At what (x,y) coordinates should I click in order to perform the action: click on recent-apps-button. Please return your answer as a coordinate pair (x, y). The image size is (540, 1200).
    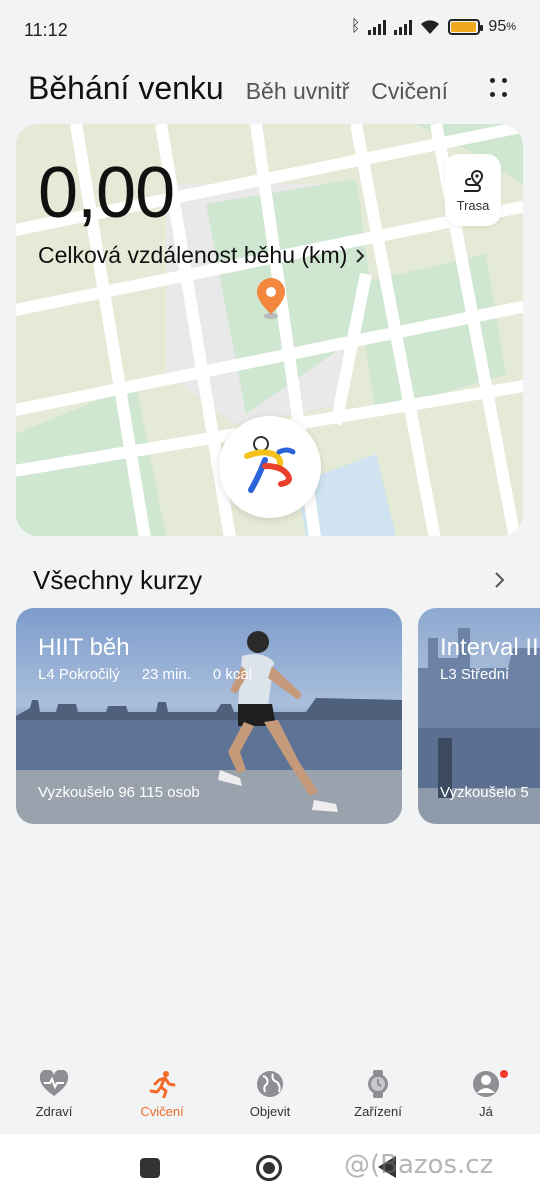
    Looking at the image, I should click on (150, 1168).